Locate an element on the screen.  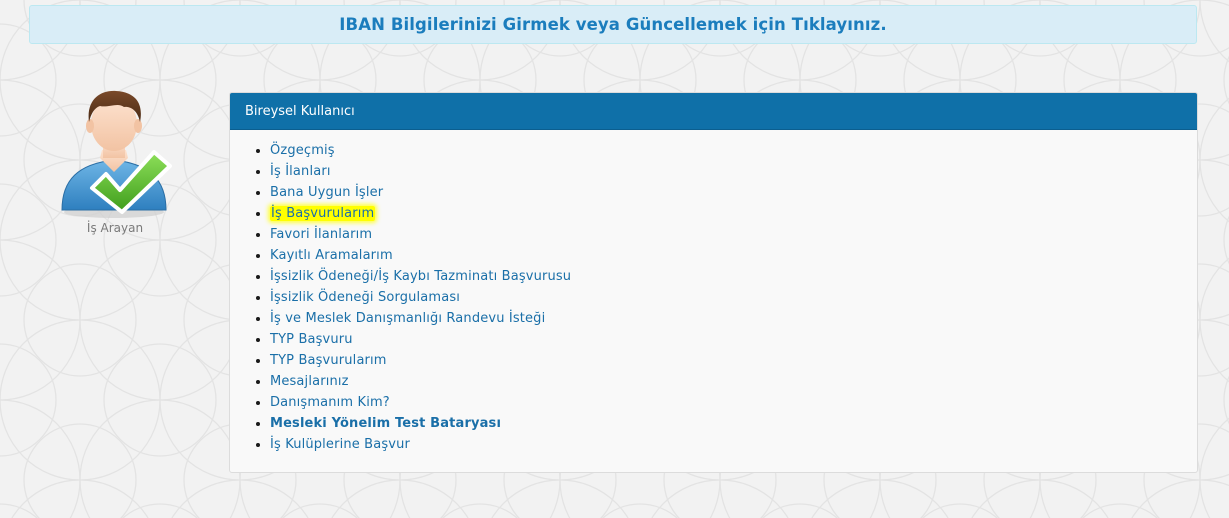
menu-link-3: İş Başvurularım is located at coordinates (323, 213).